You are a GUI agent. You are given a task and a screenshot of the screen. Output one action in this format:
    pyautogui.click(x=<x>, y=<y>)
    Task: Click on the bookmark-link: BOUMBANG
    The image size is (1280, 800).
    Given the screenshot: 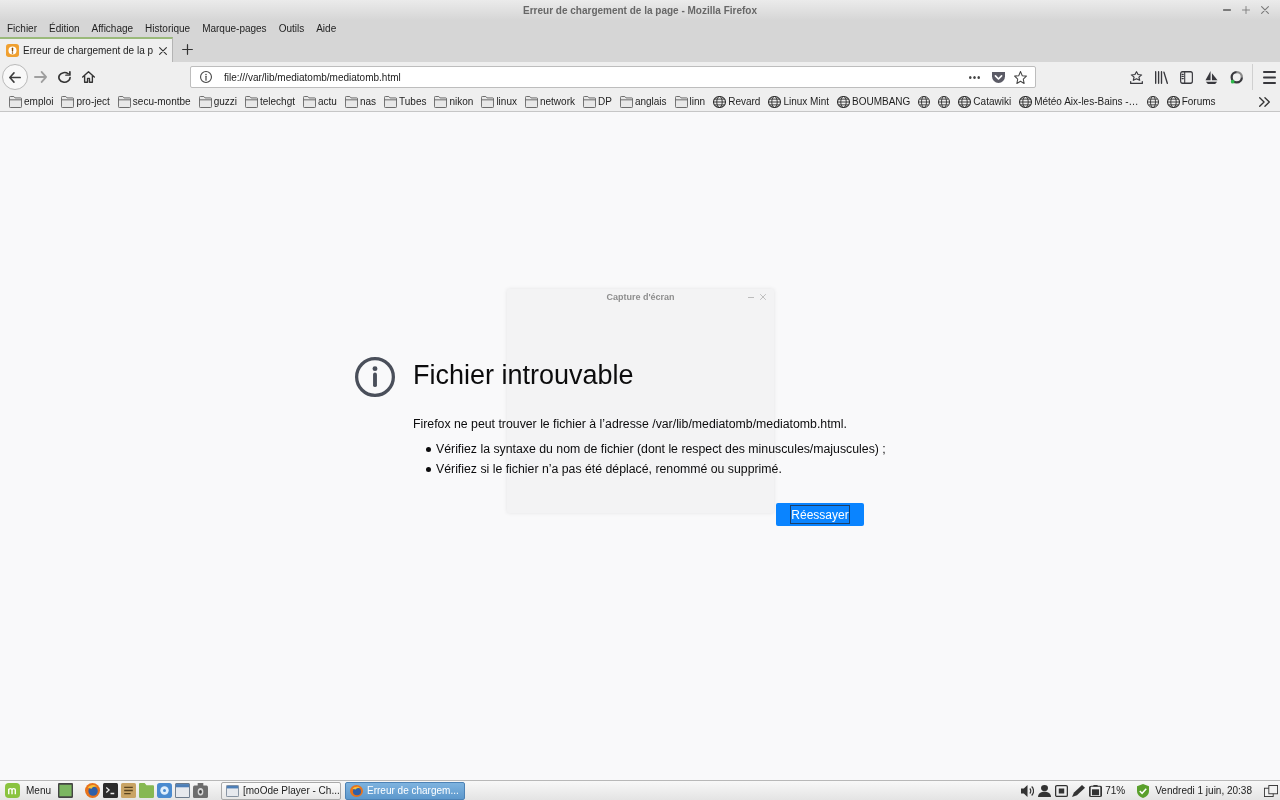 What is the action you would take?
    pyautogui.click(x=874, y=101)
    